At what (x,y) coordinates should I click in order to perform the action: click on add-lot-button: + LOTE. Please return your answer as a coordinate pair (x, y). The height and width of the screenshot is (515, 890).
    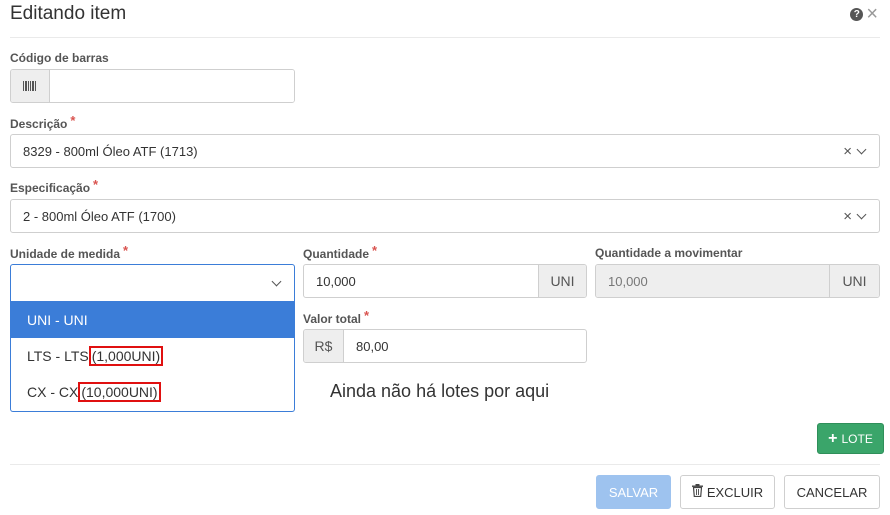
    Looking at the image, I should click on (850, 438).